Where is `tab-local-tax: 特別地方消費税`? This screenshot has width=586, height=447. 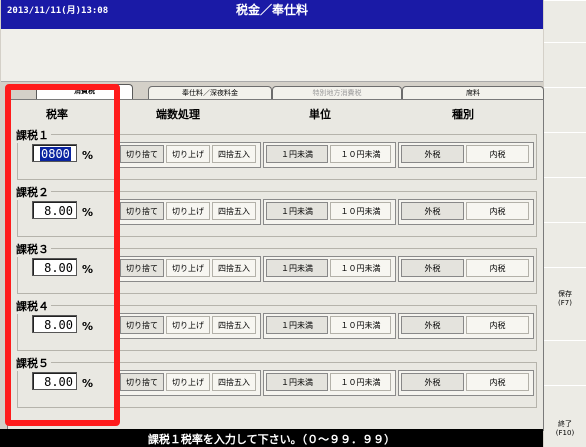 tab-local-tax: 特別地方消費税 is located at coordinates (337, 93).